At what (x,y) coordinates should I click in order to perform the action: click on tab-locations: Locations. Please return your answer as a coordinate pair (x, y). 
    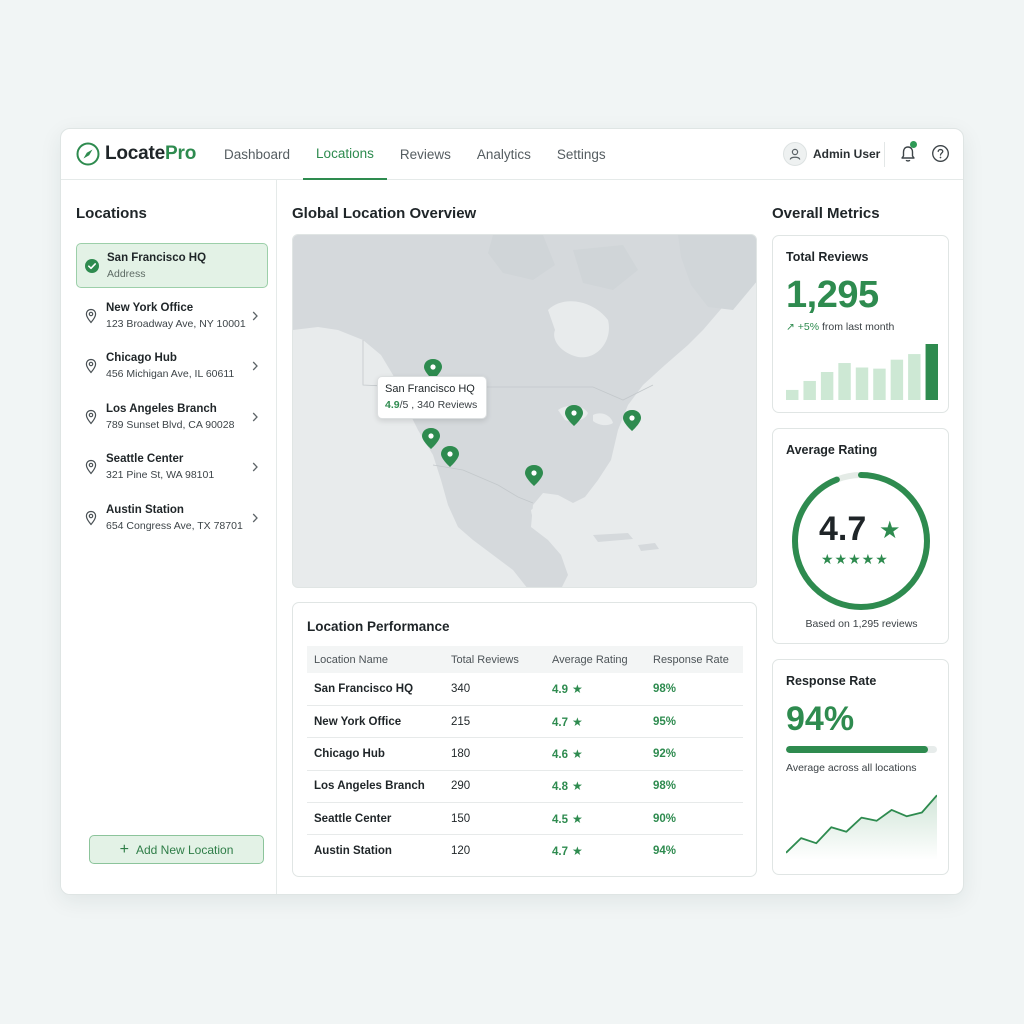
    Looking at the image, I should click on (345, 154).